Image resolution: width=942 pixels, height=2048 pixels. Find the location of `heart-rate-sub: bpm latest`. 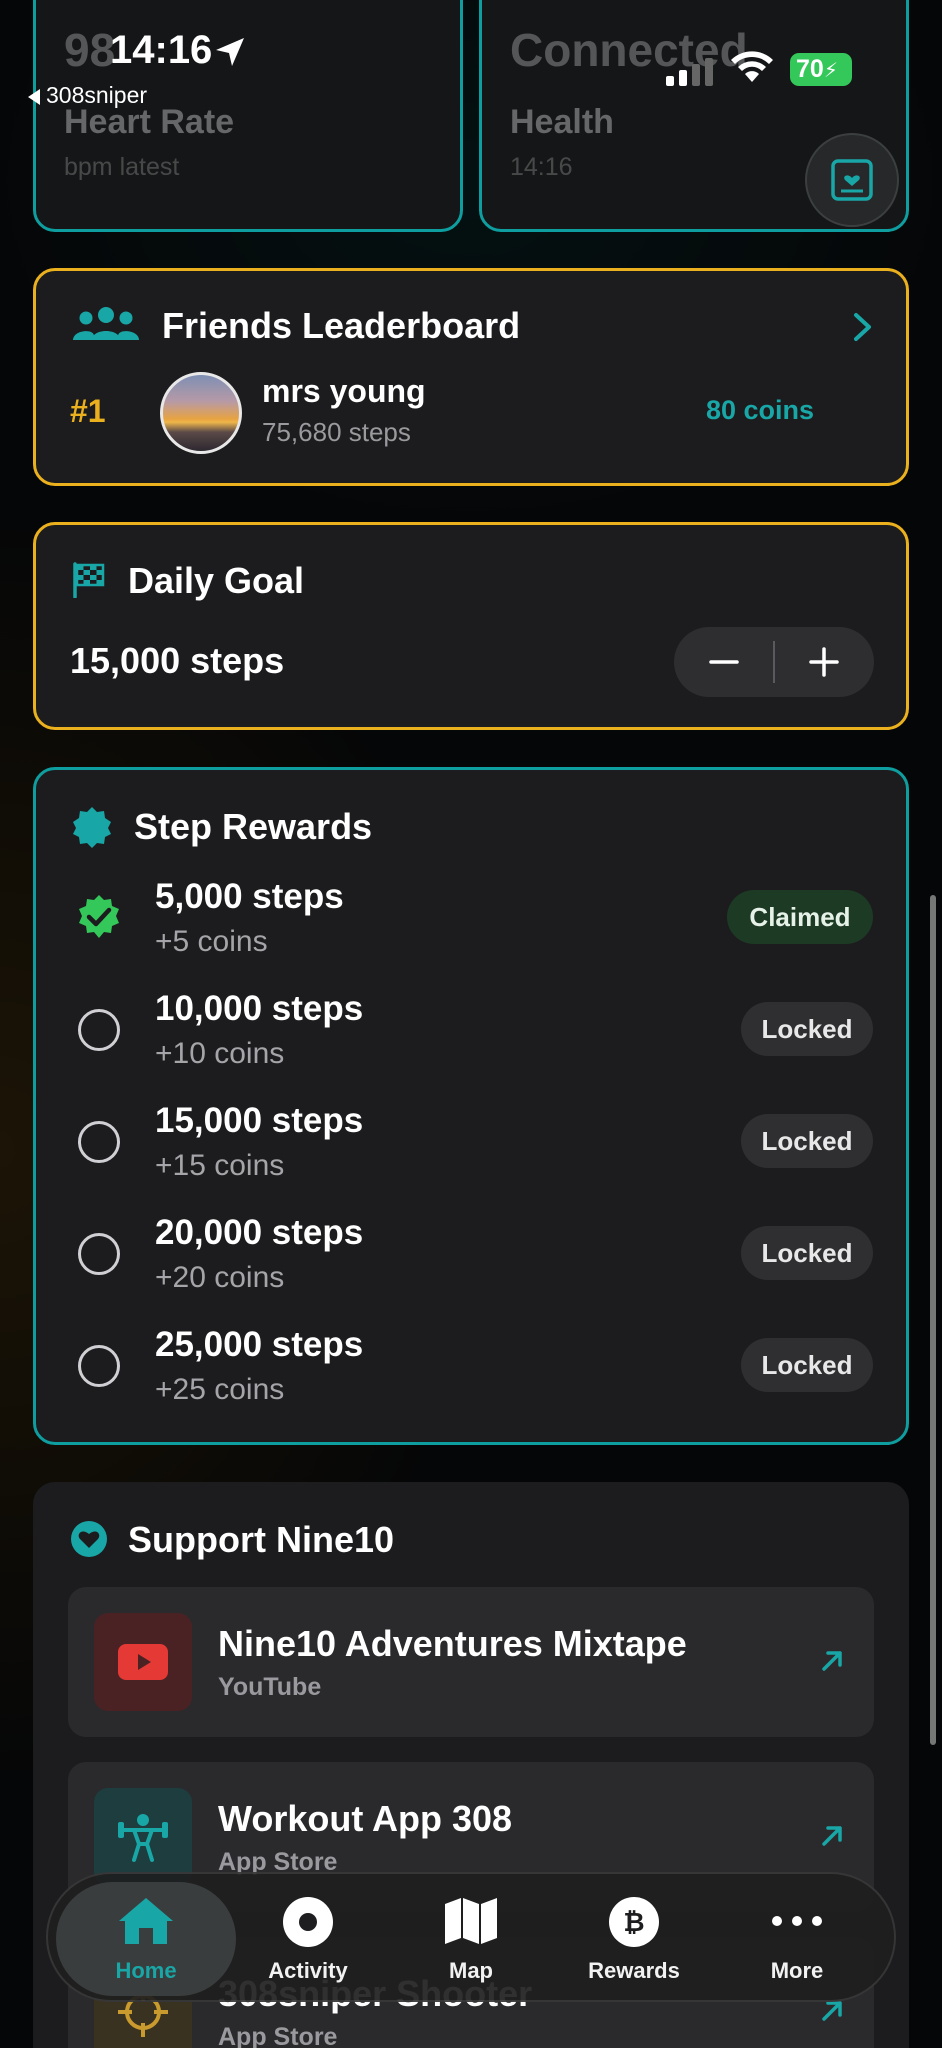

heart-rate-sub: bpm latest is located at coordinates (122, 167).